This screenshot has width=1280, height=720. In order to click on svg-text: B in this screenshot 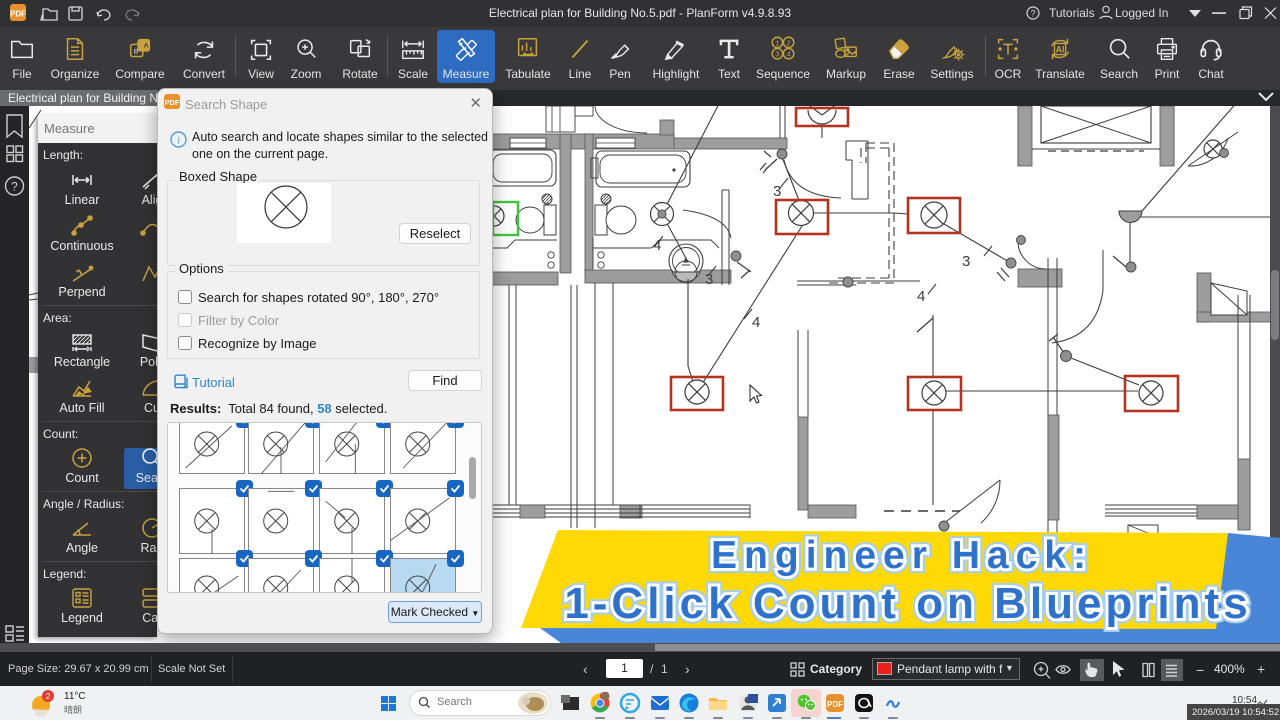, I will do `click(136, 52)`.